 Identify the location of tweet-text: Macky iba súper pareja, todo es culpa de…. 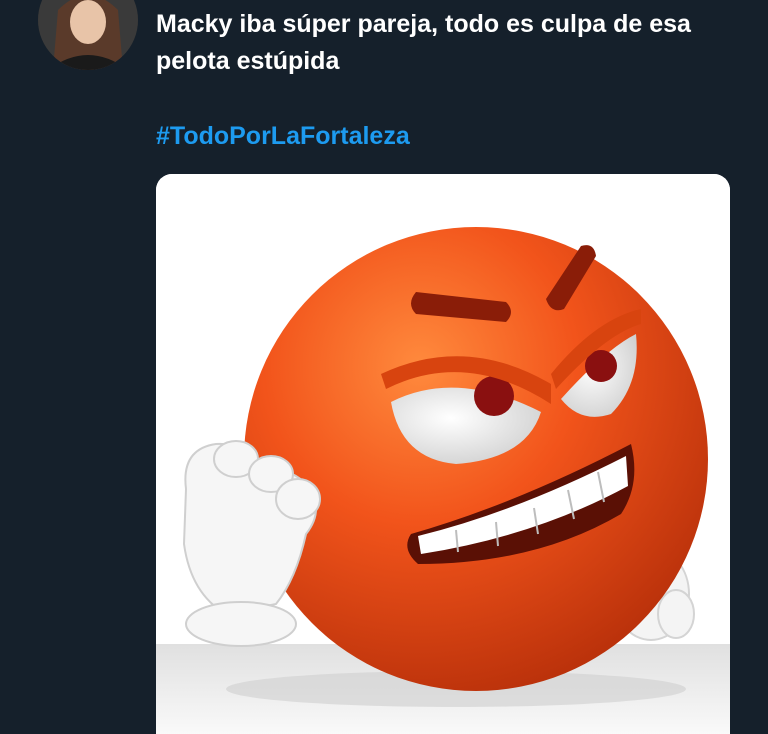
(423, 42).